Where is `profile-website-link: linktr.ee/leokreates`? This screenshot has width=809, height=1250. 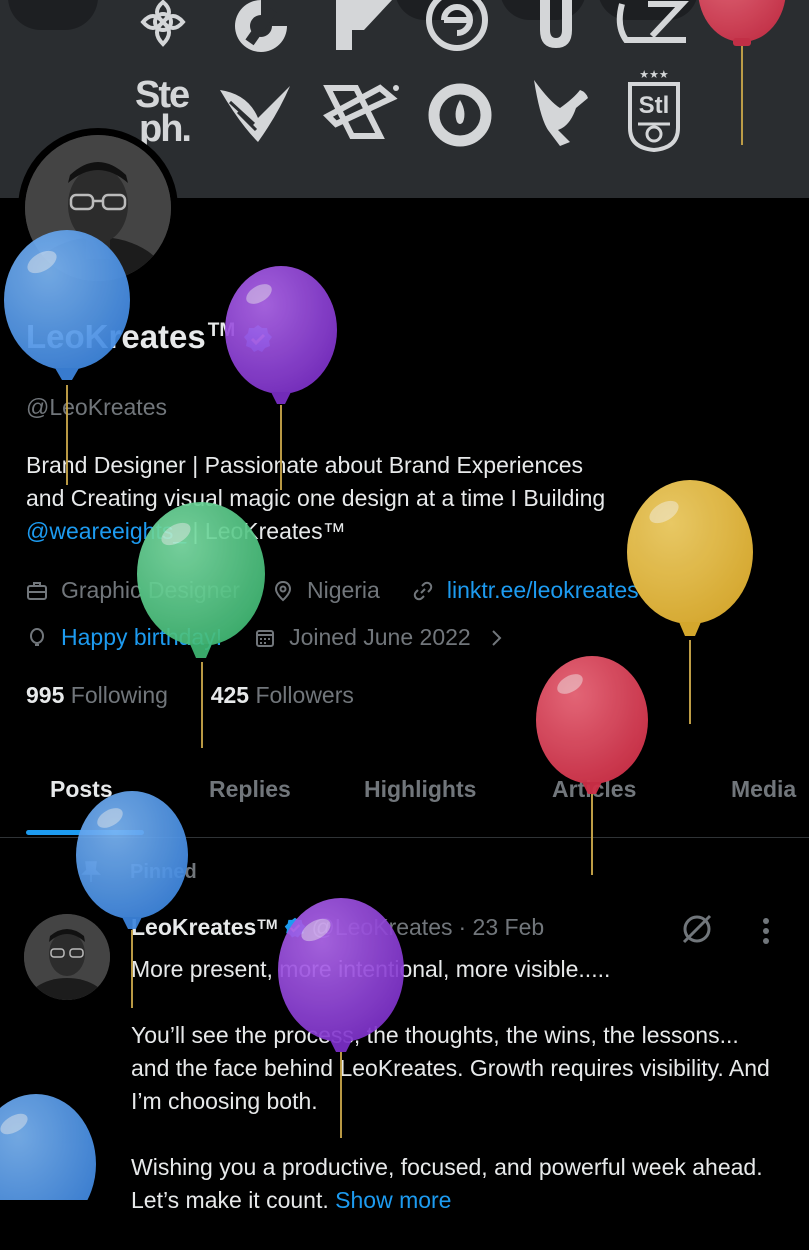 profile-website-link: linktr.ee/leokreates is located at coordinates (543, 590).